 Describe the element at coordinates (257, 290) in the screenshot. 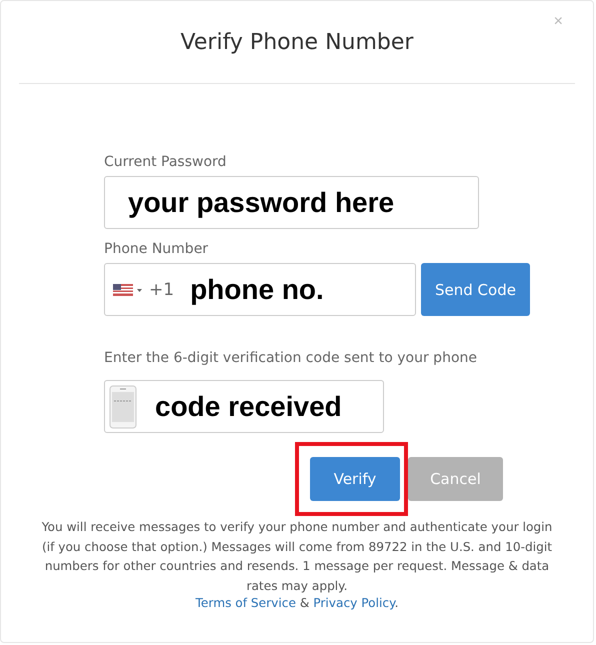

I see `phone-value: phone no.` at that location.